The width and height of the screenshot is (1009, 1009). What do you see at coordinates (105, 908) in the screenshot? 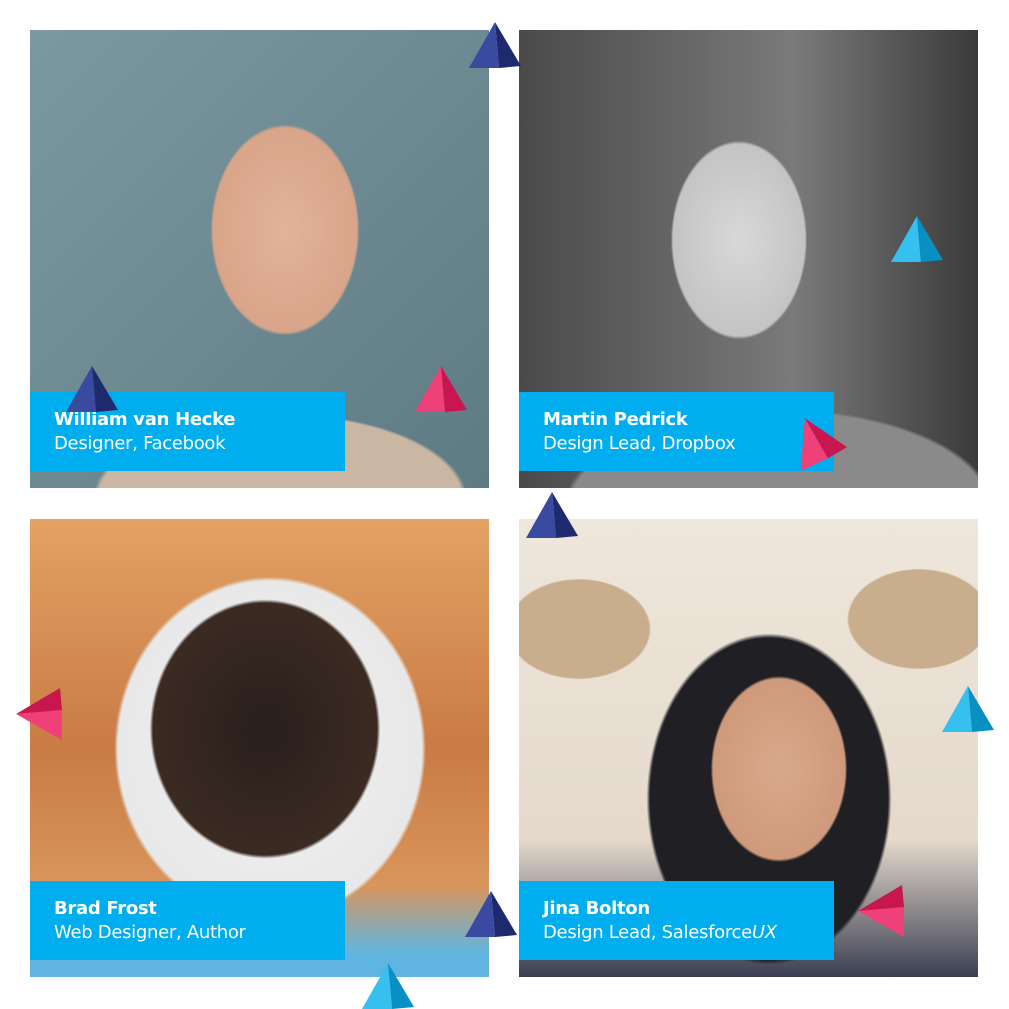
I see `speaker-name: Brad Frost` at bounding box center [105, 908].